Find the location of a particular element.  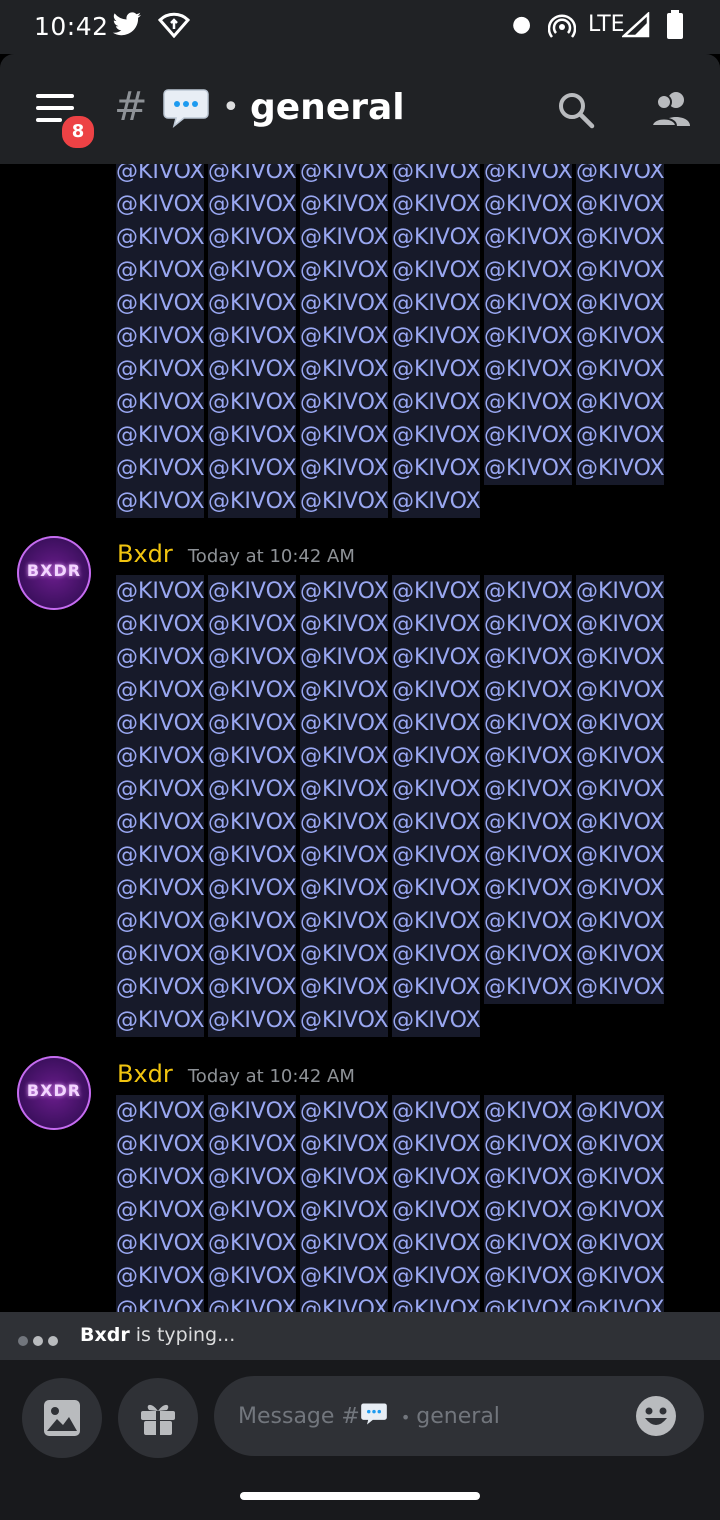

avatar: BXDR is located at coordinates (54, 573).